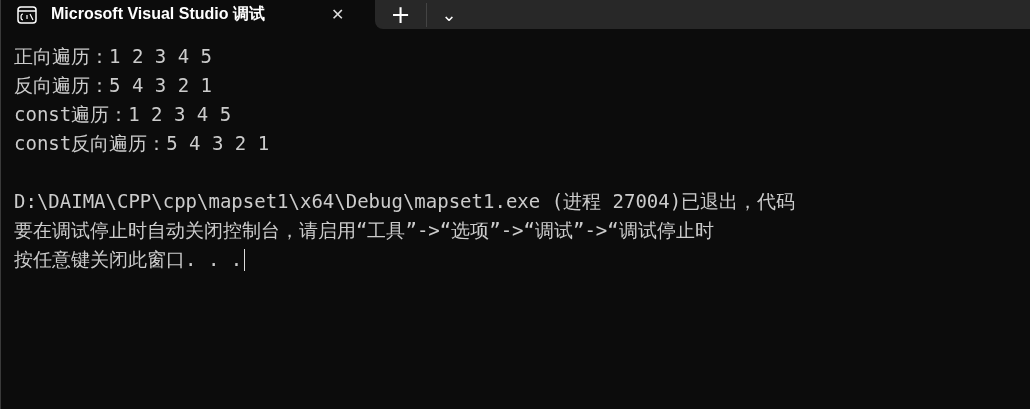  What do you see at coordinates (113, 85) in the screenshot?
I see `console-line: 反向遍历：5 4 3 2 1` at bounding box center [113, 85].